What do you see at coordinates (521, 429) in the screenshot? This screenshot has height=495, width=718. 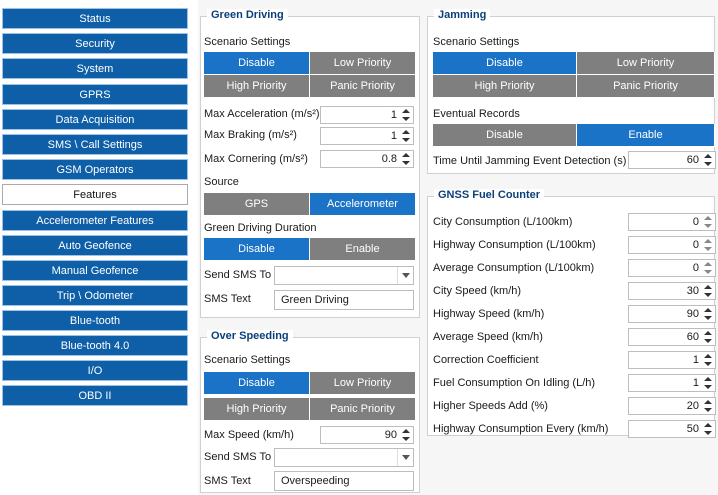 I see `gnss-label-highway-consumption-every: Highway Consumption Every (km/h)` at bounding box center [521, 429].